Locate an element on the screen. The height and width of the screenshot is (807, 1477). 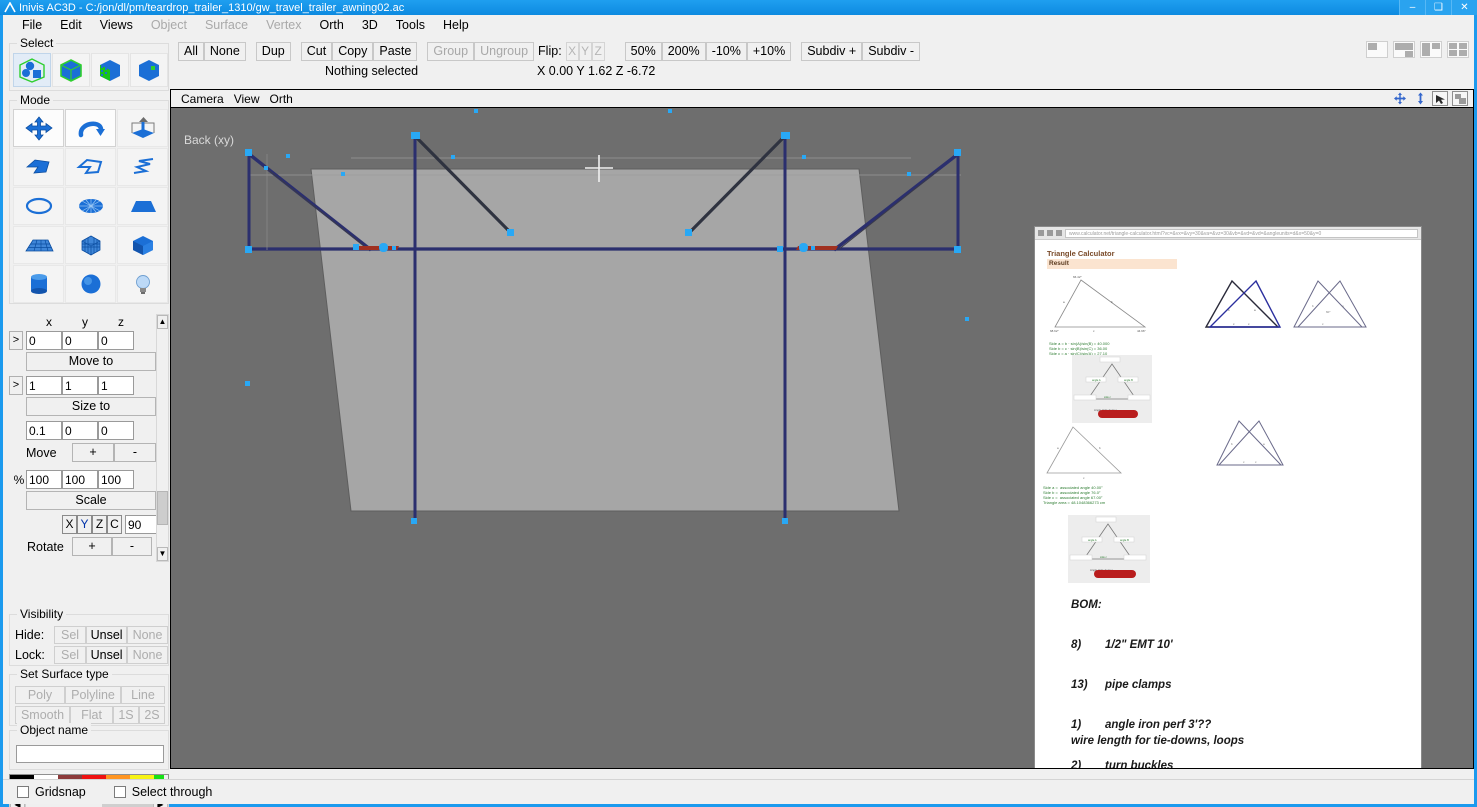
size-to-y-input is located at coordinates (80, 385).